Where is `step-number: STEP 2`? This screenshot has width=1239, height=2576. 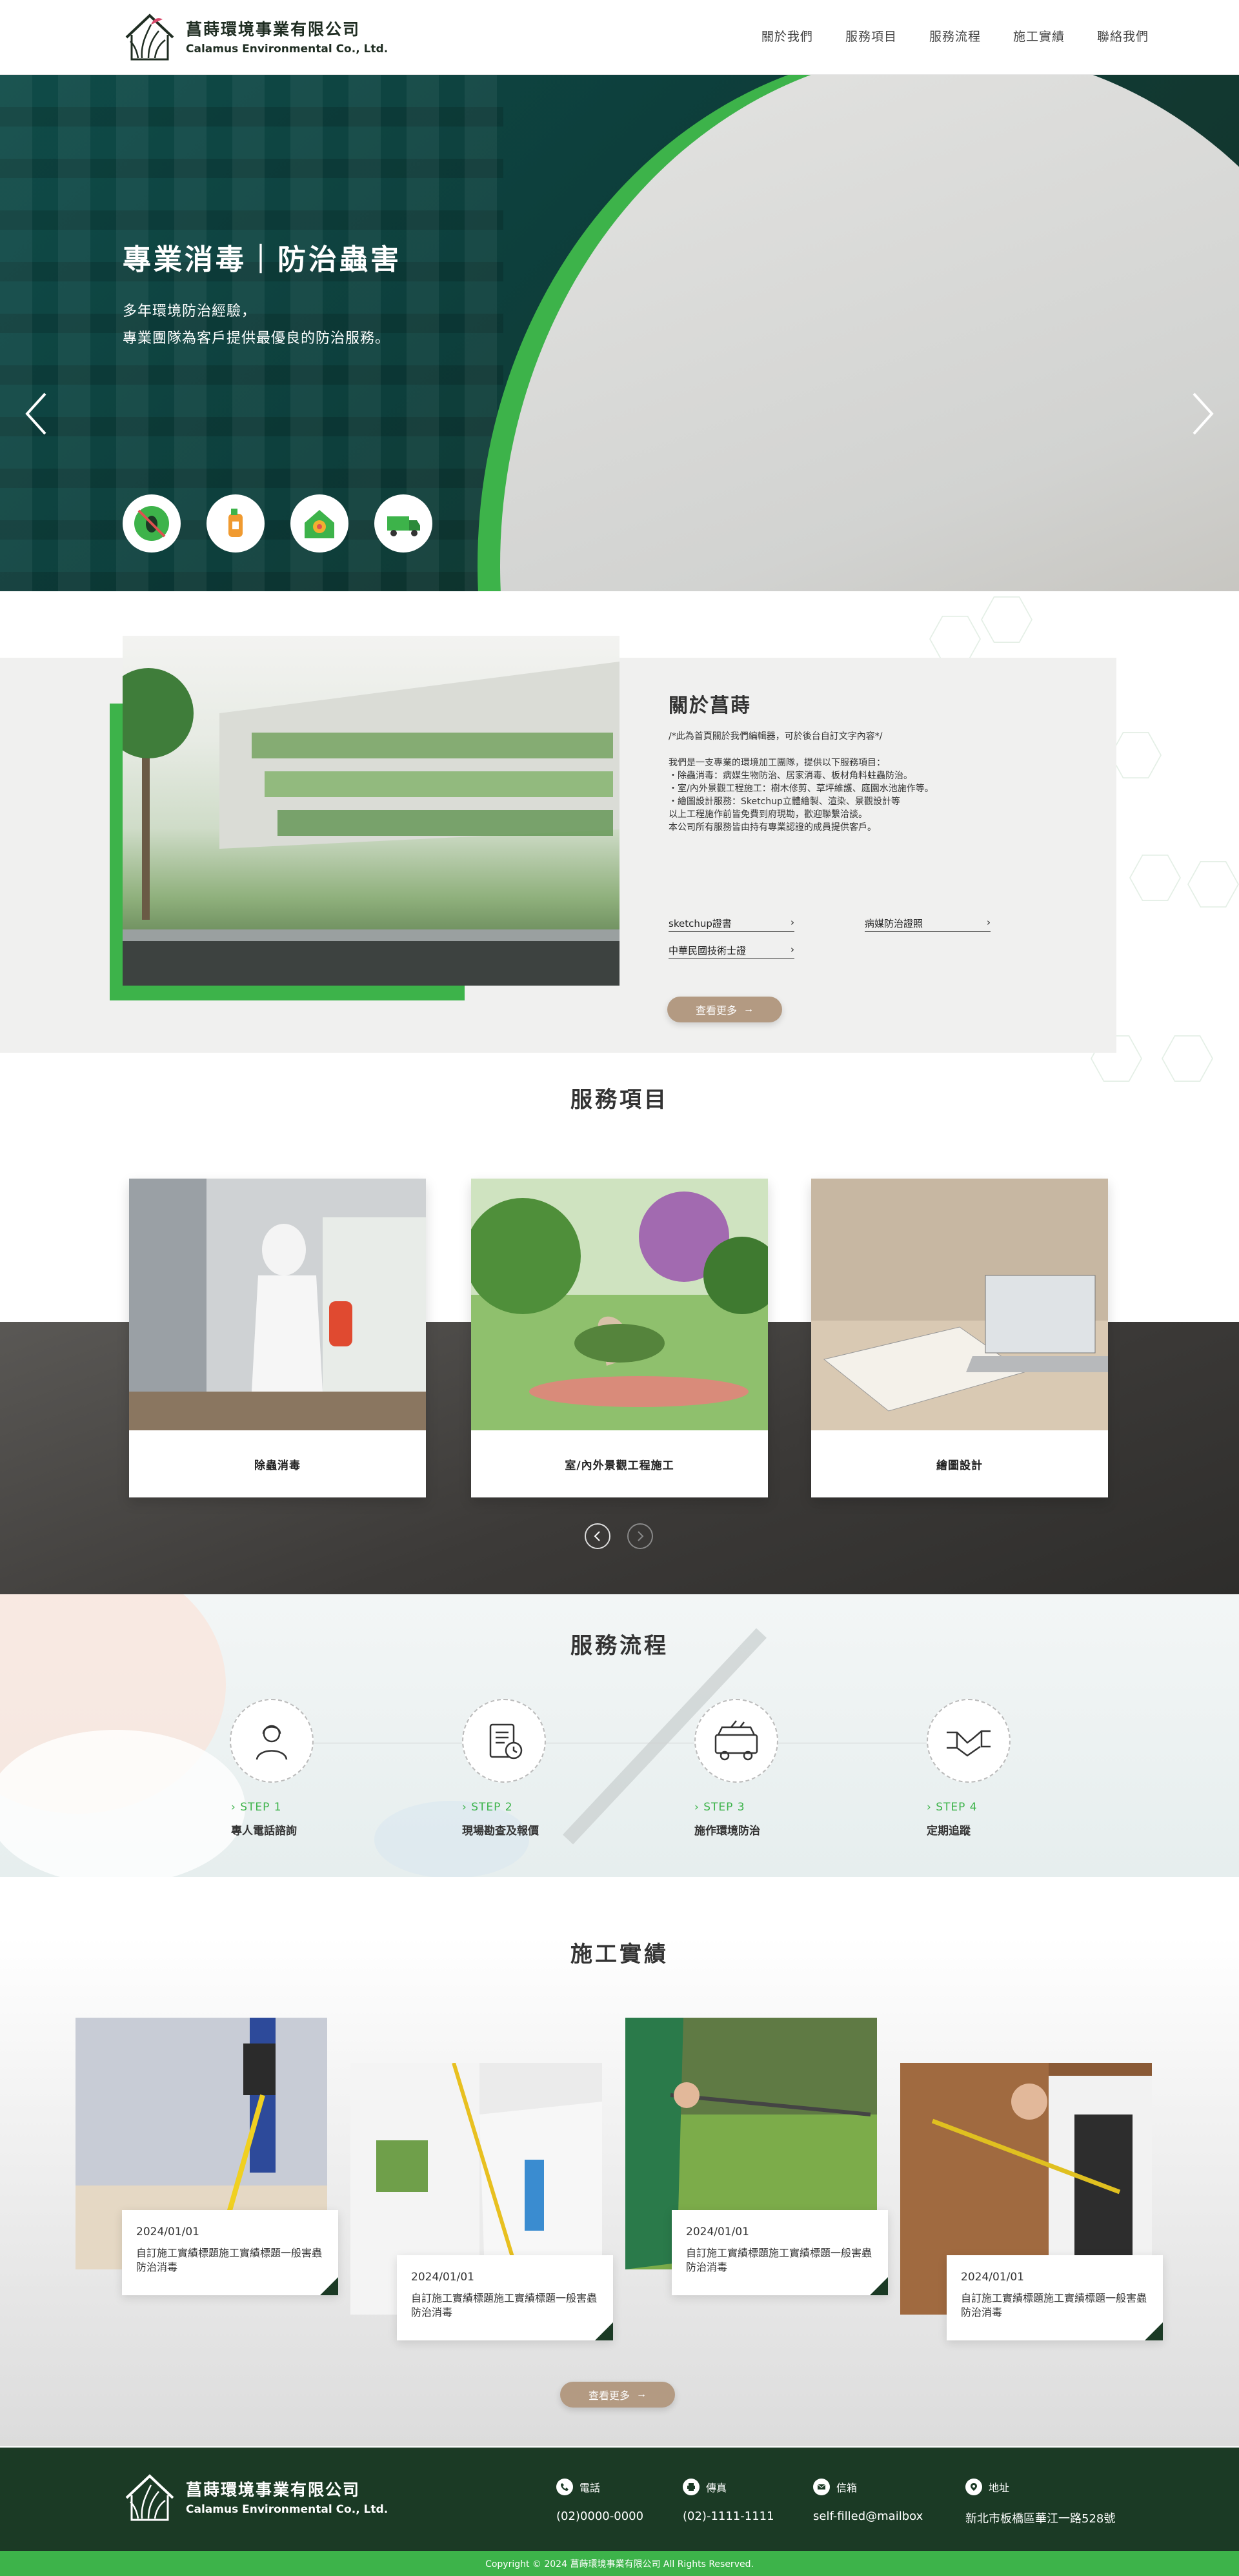
step-number: STEP 2 is located at coordinates (492, 1807).